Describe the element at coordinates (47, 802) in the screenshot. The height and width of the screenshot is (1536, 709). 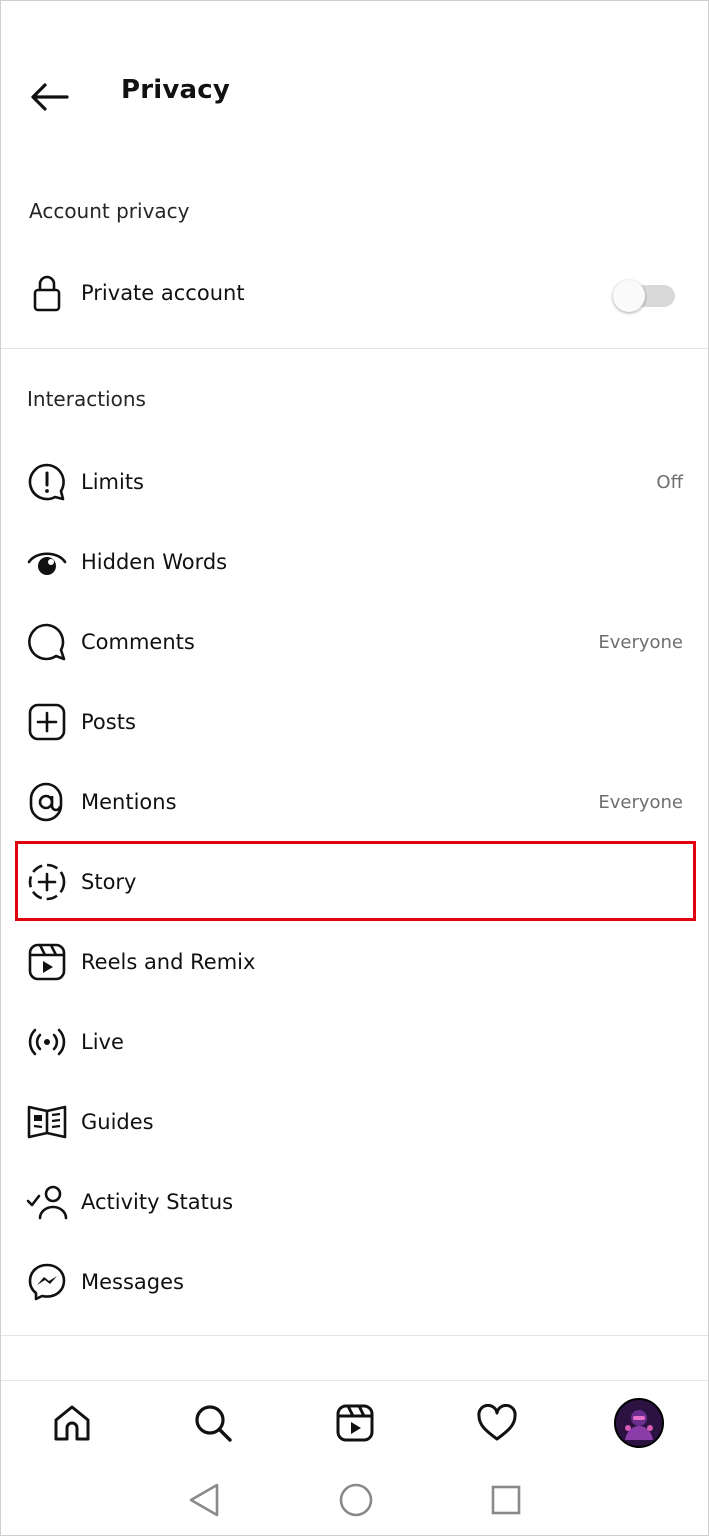
I see `at-sign-icon` at that location.